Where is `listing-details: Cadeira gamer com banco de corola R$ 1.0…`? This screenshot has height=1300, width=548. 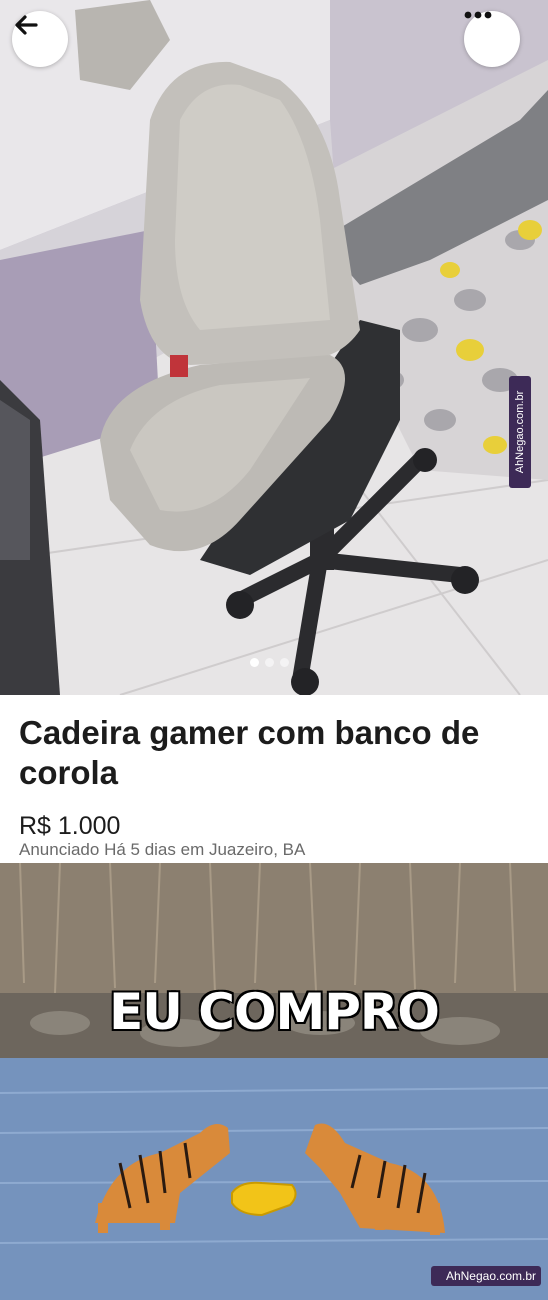
listing-details: Cadeira gamer com banco de corola R$ 1.0… is located at coordinates (274, 779).